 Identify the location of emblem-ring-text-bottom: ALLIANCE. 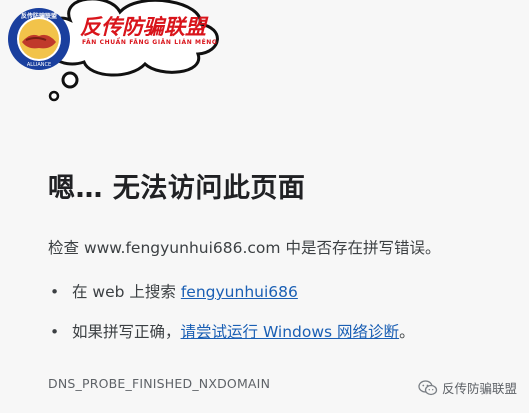
(39, 65).